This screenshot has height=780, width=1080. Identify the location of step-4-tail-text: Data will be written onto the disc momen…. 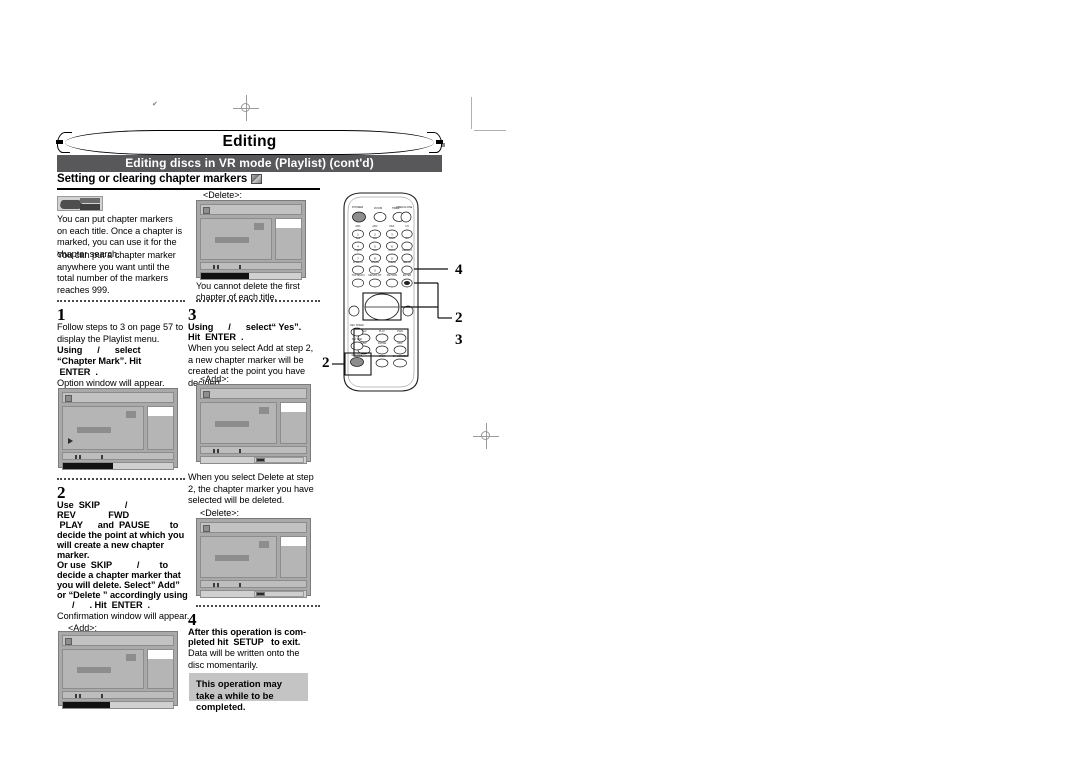
(244, 659).